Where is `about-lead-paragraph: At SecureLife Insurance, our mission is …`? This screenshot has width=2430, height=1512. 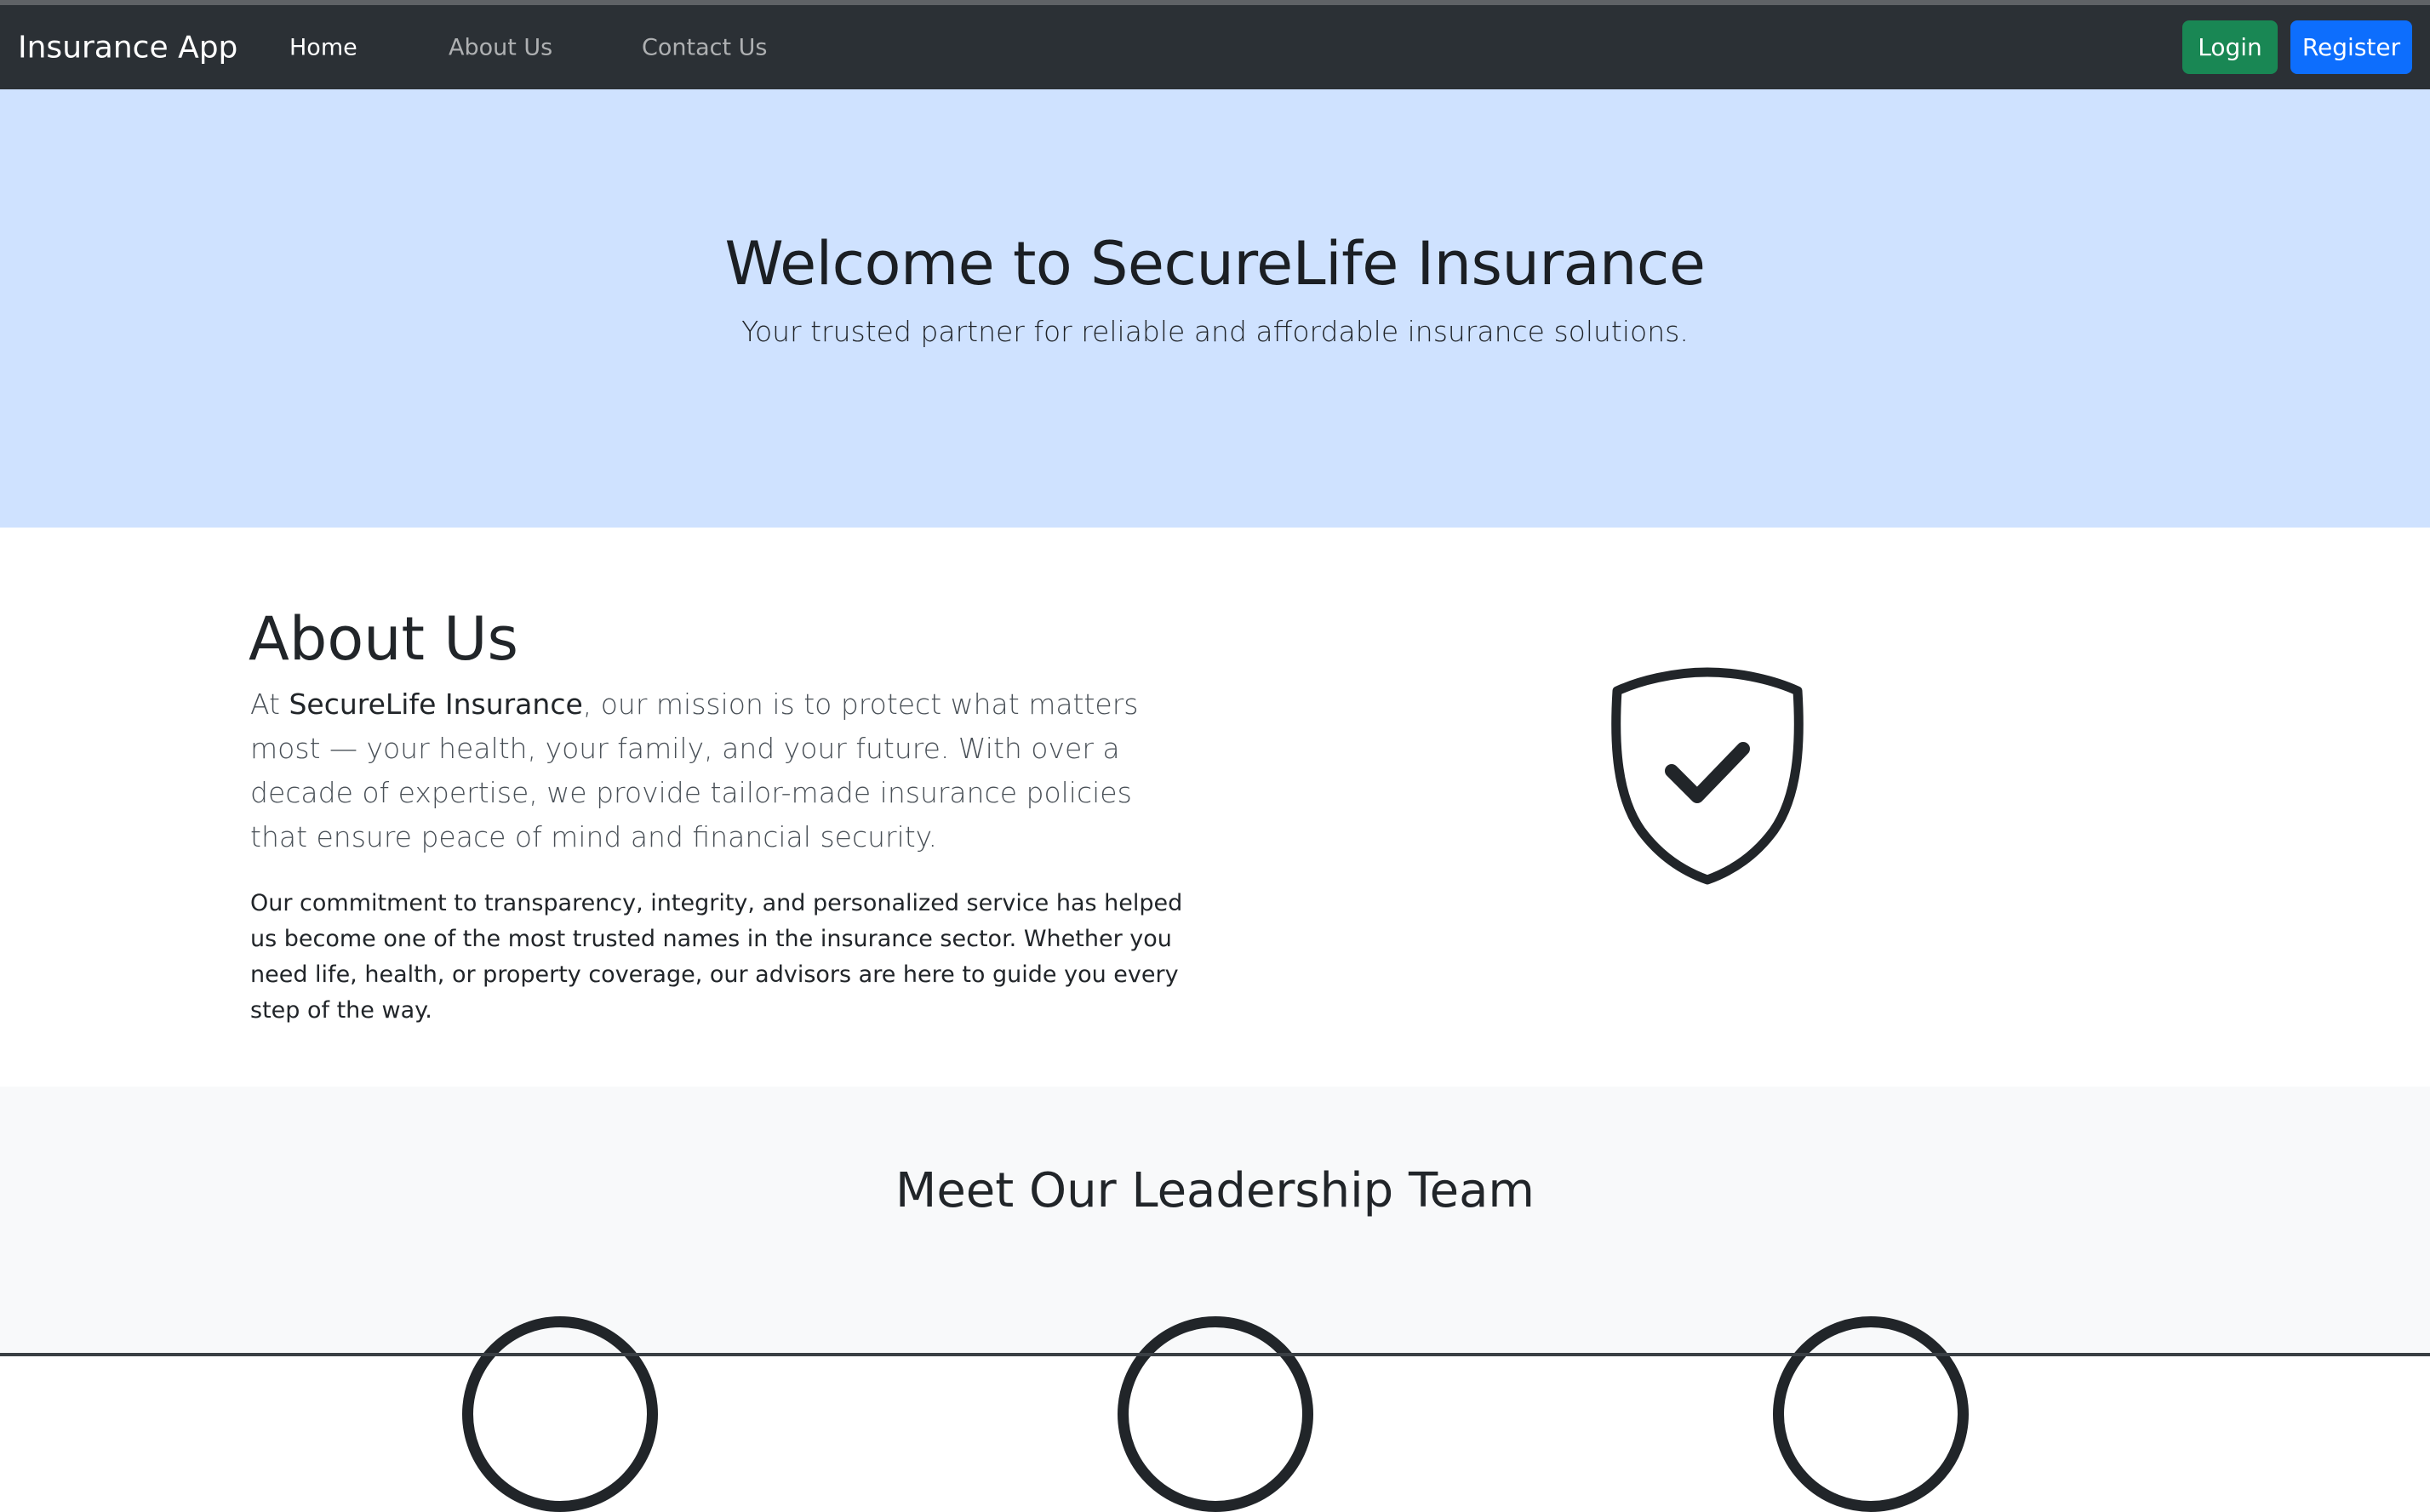
about-lead-paragraph: At SecureLife Insurance, our mission is … is located at coordinates (722, 770).